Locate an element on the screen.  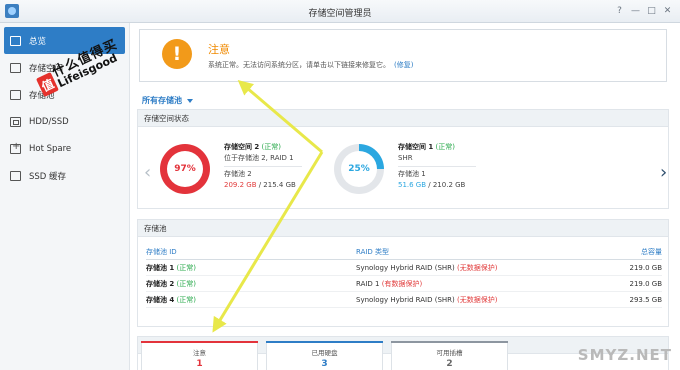
raid-note: (有数据保护) is located at coordinates (402, 283).